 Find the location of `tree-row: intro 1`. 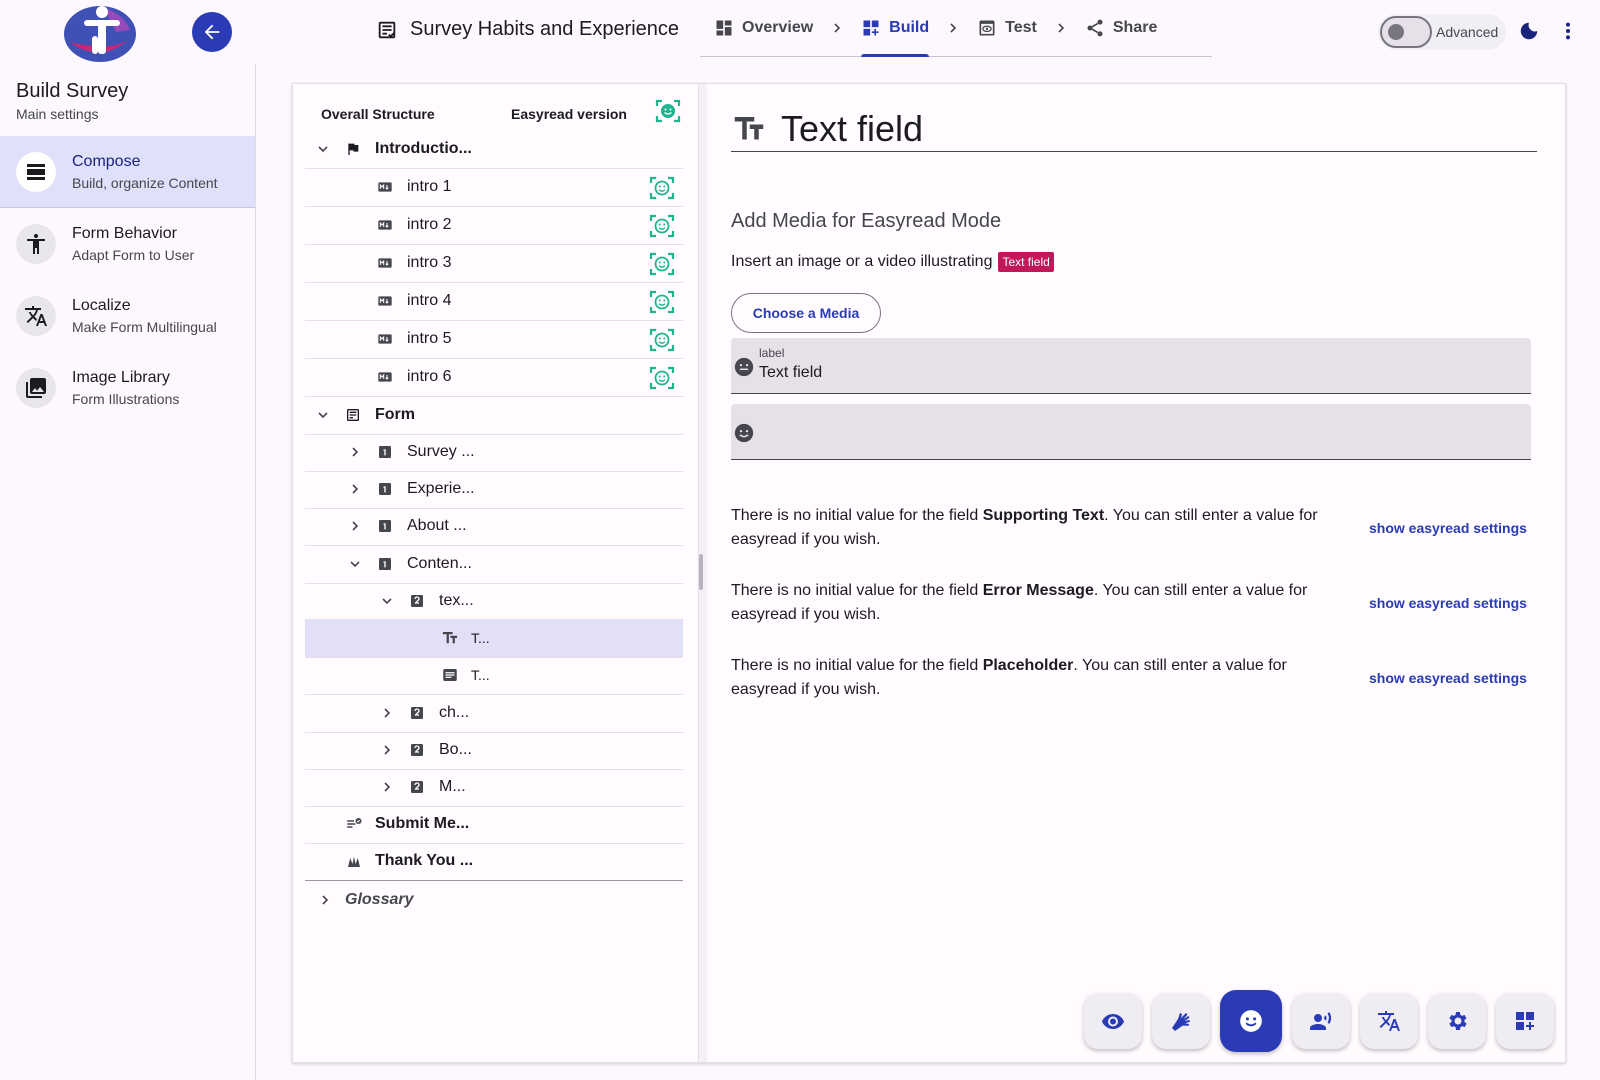

tree-row: intro 1 is located at coordinates (494, 187).